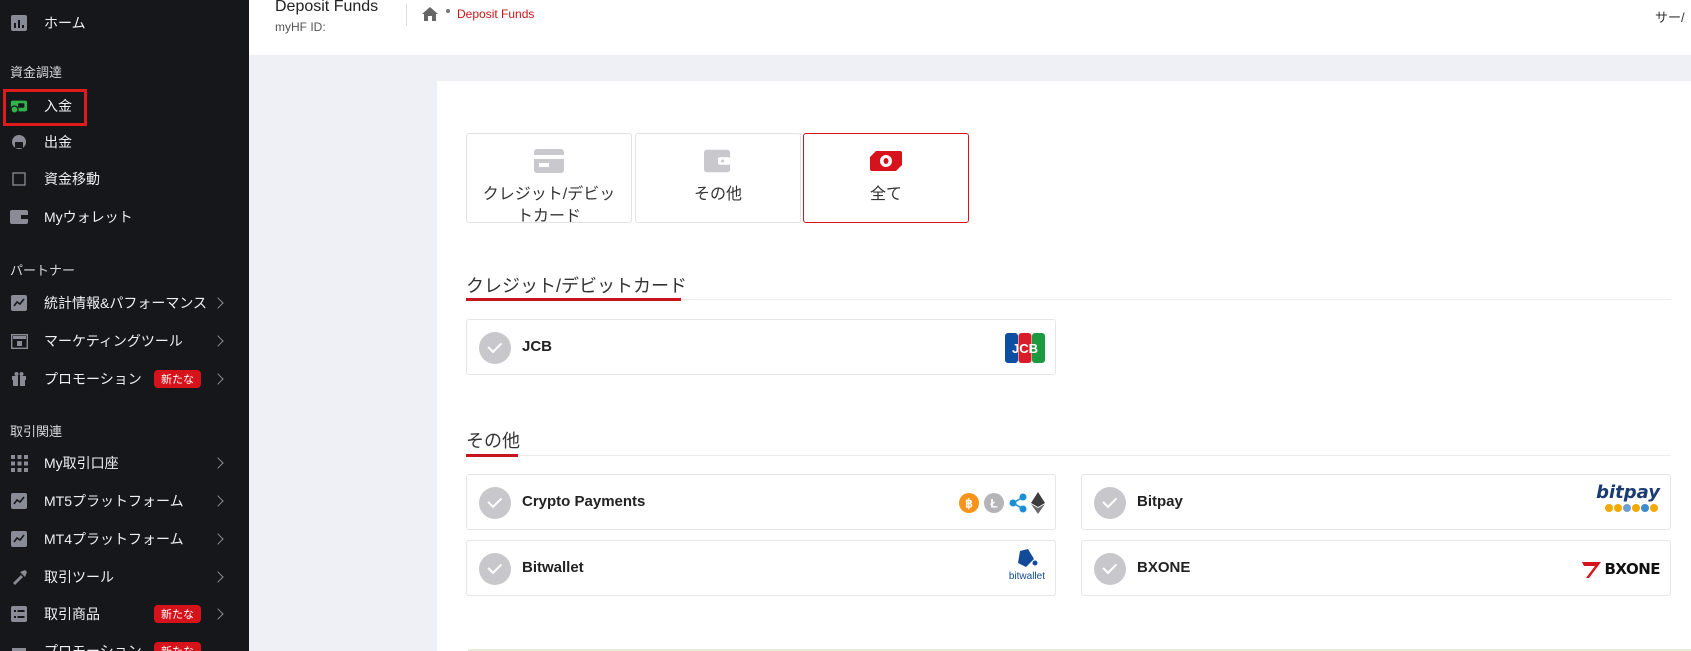 This screenshot has height=651, width=1691. Describe the element at coordinates (43, 270) in the screenshot. I see `section-partner: パートナー` at that location.